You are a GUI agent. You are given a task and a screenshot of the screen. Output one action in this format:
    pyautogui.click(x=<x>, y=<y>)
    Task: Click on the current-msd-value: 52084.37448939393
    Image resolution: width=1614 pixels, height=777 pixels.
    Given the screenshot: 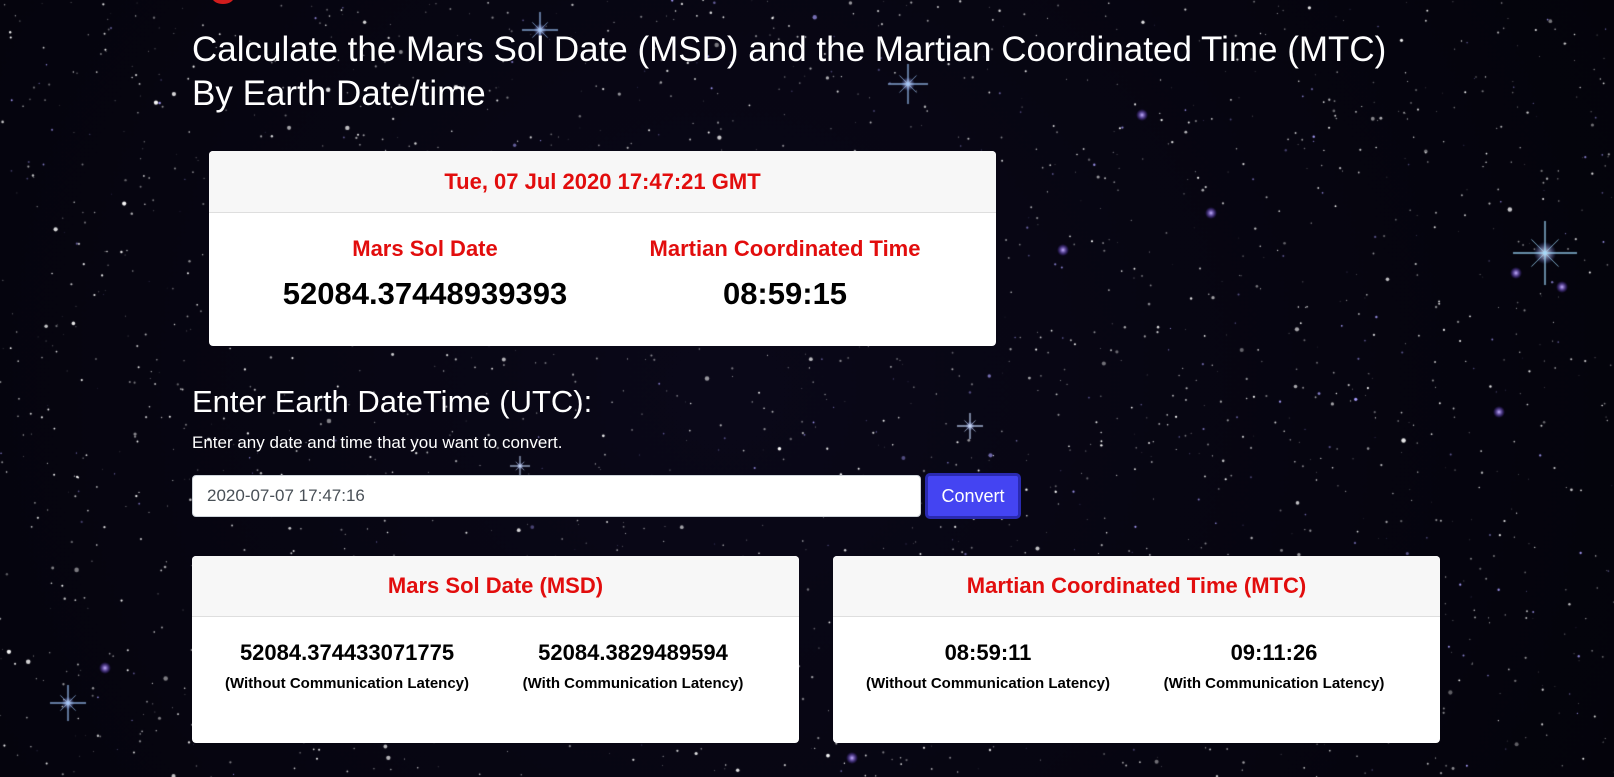 What is the action you would take?
    pyautogui.click(x=425, y=293)
    